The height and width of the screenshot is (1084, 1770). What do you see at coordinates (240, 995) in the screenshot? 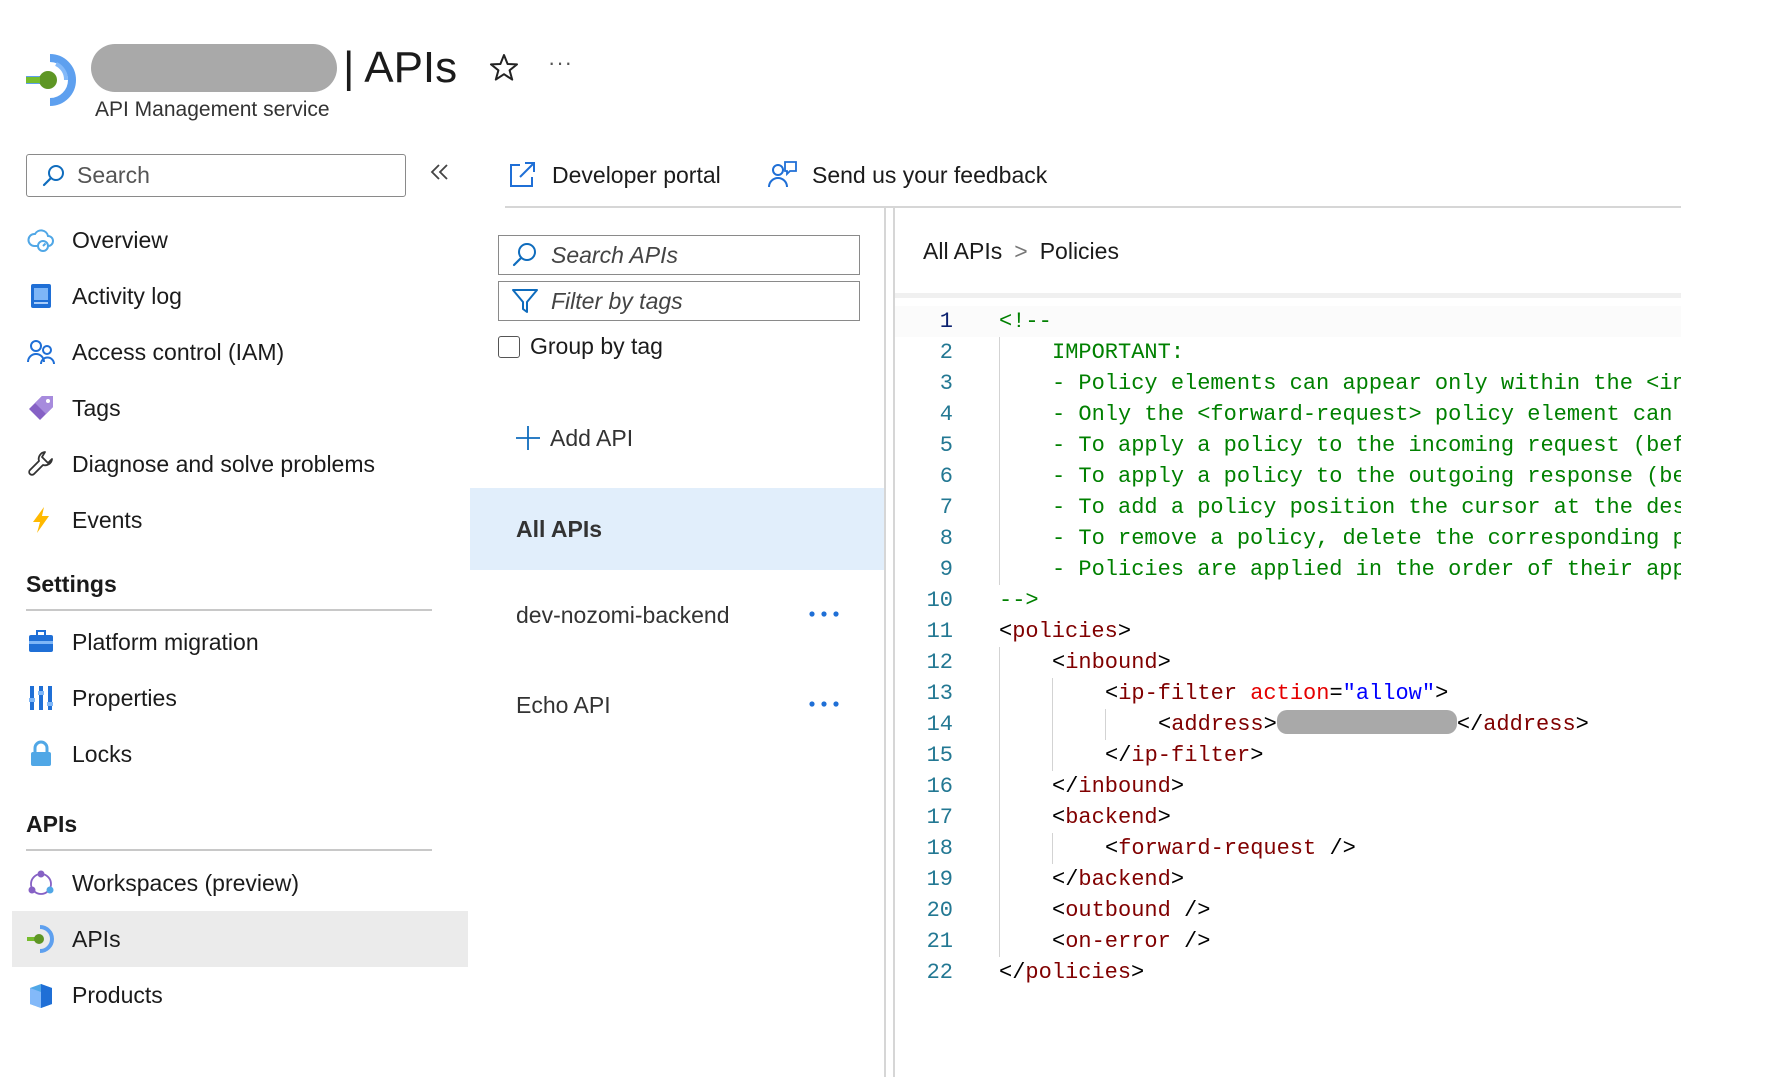
I see `nav-item-products: Products` at bounding box center [240, 995].